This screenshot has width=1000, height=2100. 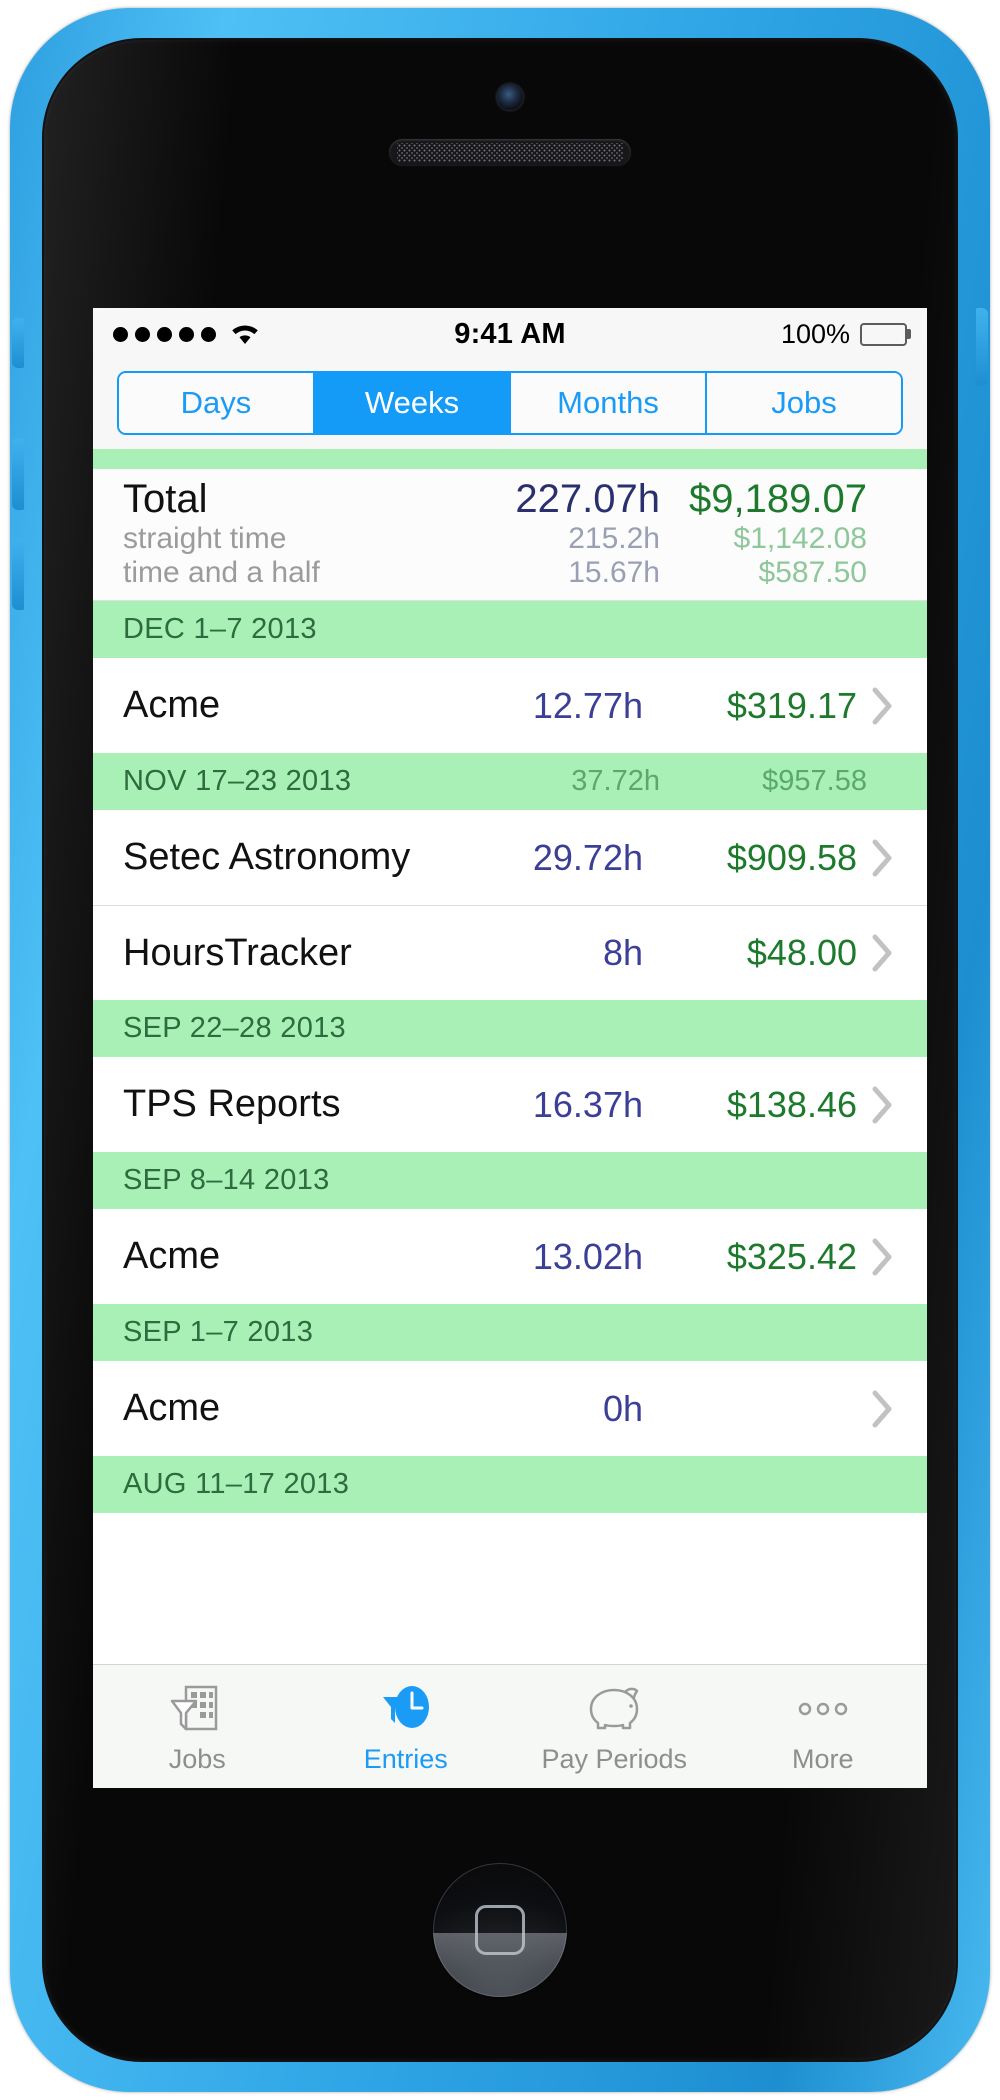 I want to click on section-header-sep-1-7: SEP 1–7 2013, so click(x=510, y=1332).